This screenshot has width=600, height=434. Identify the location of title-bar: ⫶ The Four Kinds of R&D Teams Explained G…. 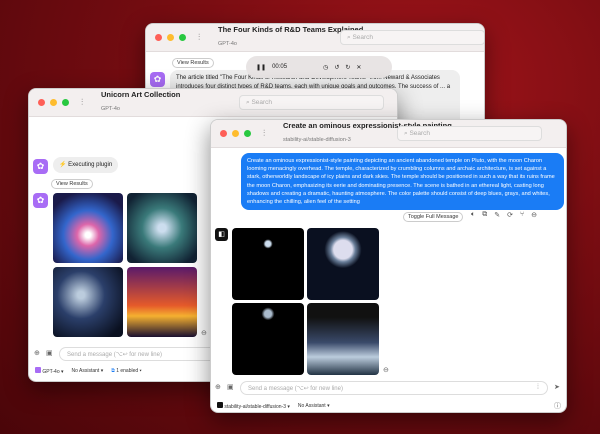
(315, 38).